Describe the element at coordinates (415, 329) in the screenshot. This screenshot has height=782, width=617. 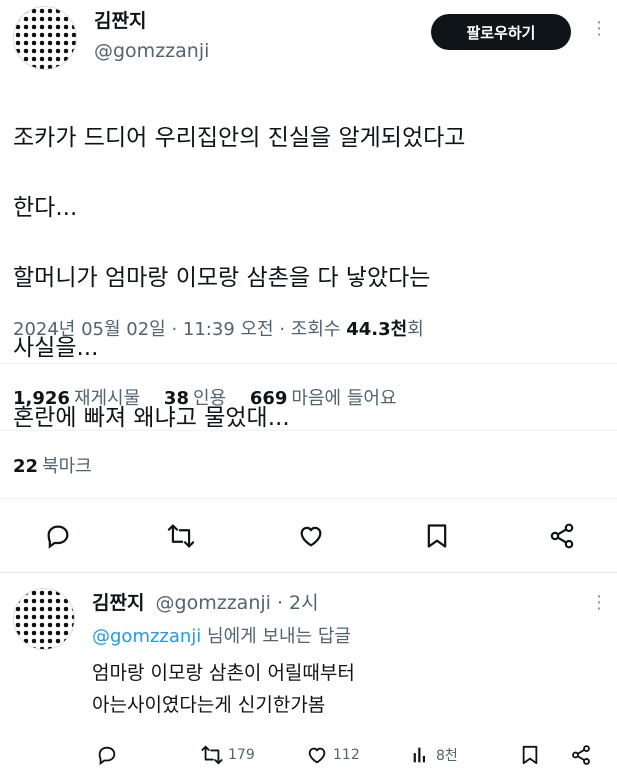
I see `views-suffix: 회` at that location.